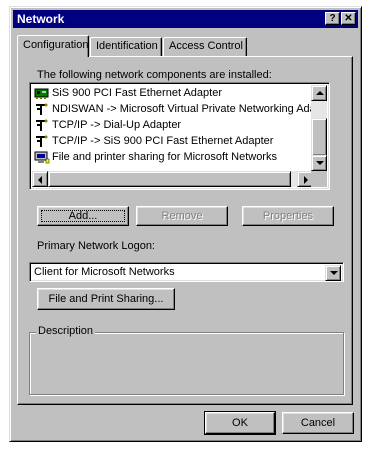 The image size is (371, 449). I want to click on remove-button: Remove, so click(182, 216).